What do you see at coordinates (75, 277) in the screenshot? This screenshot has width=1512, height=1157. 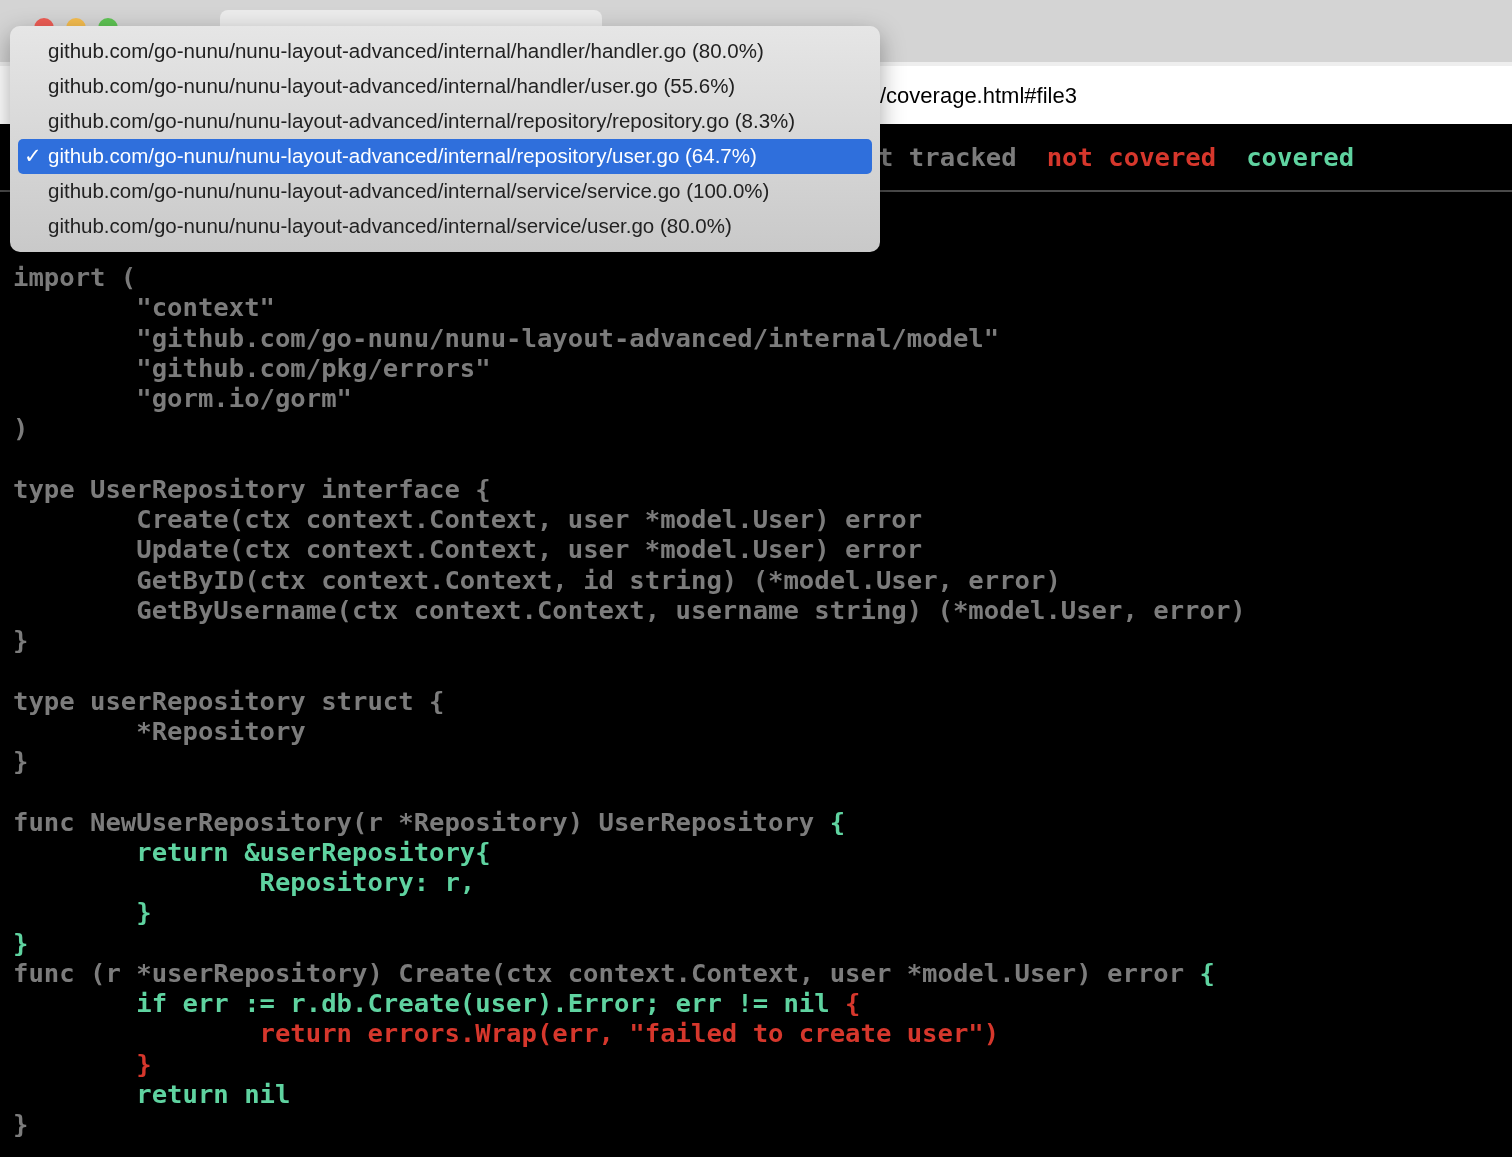 I see `code-text: import (` at bounding box center [75, 277].